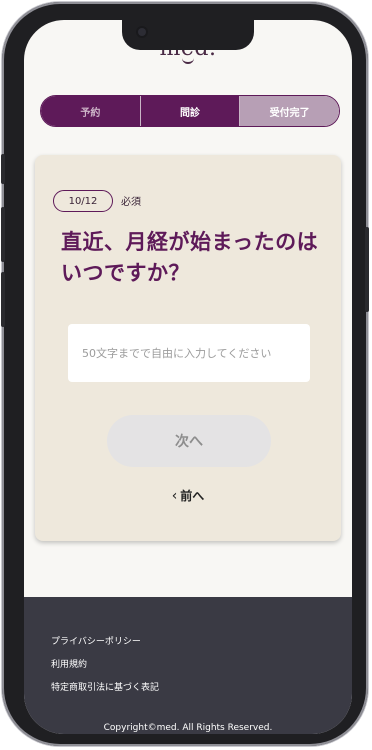 This screenshot has width=372, height=750. I want to click on next-button: 次へ, so click(189, 441).